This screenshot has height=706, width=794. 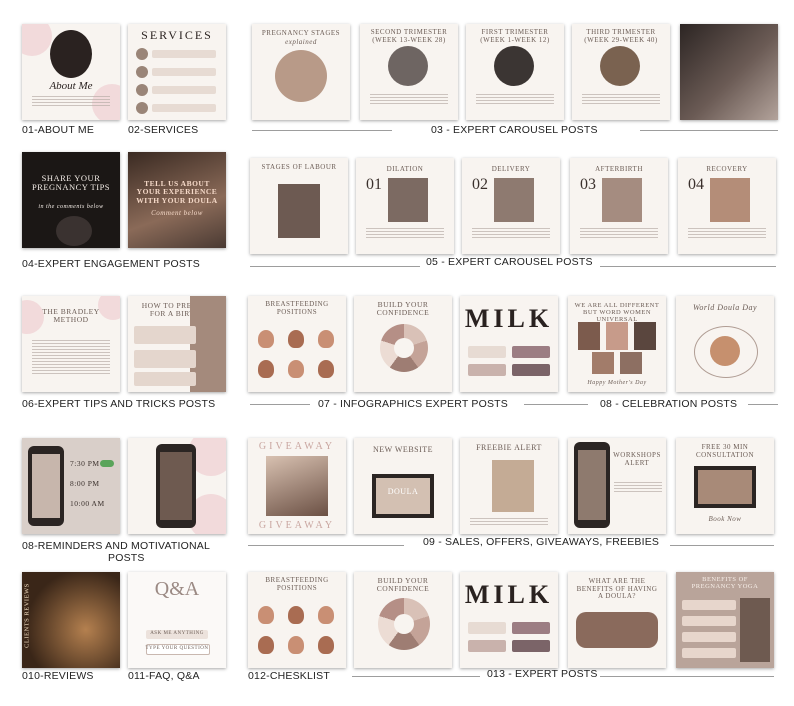 What do you see at coordinates (297, 344) in the screenshot?
I see `tile-breastfeeding: BREASTFEEDING POSITIONS` at bounding box center [297, 344].